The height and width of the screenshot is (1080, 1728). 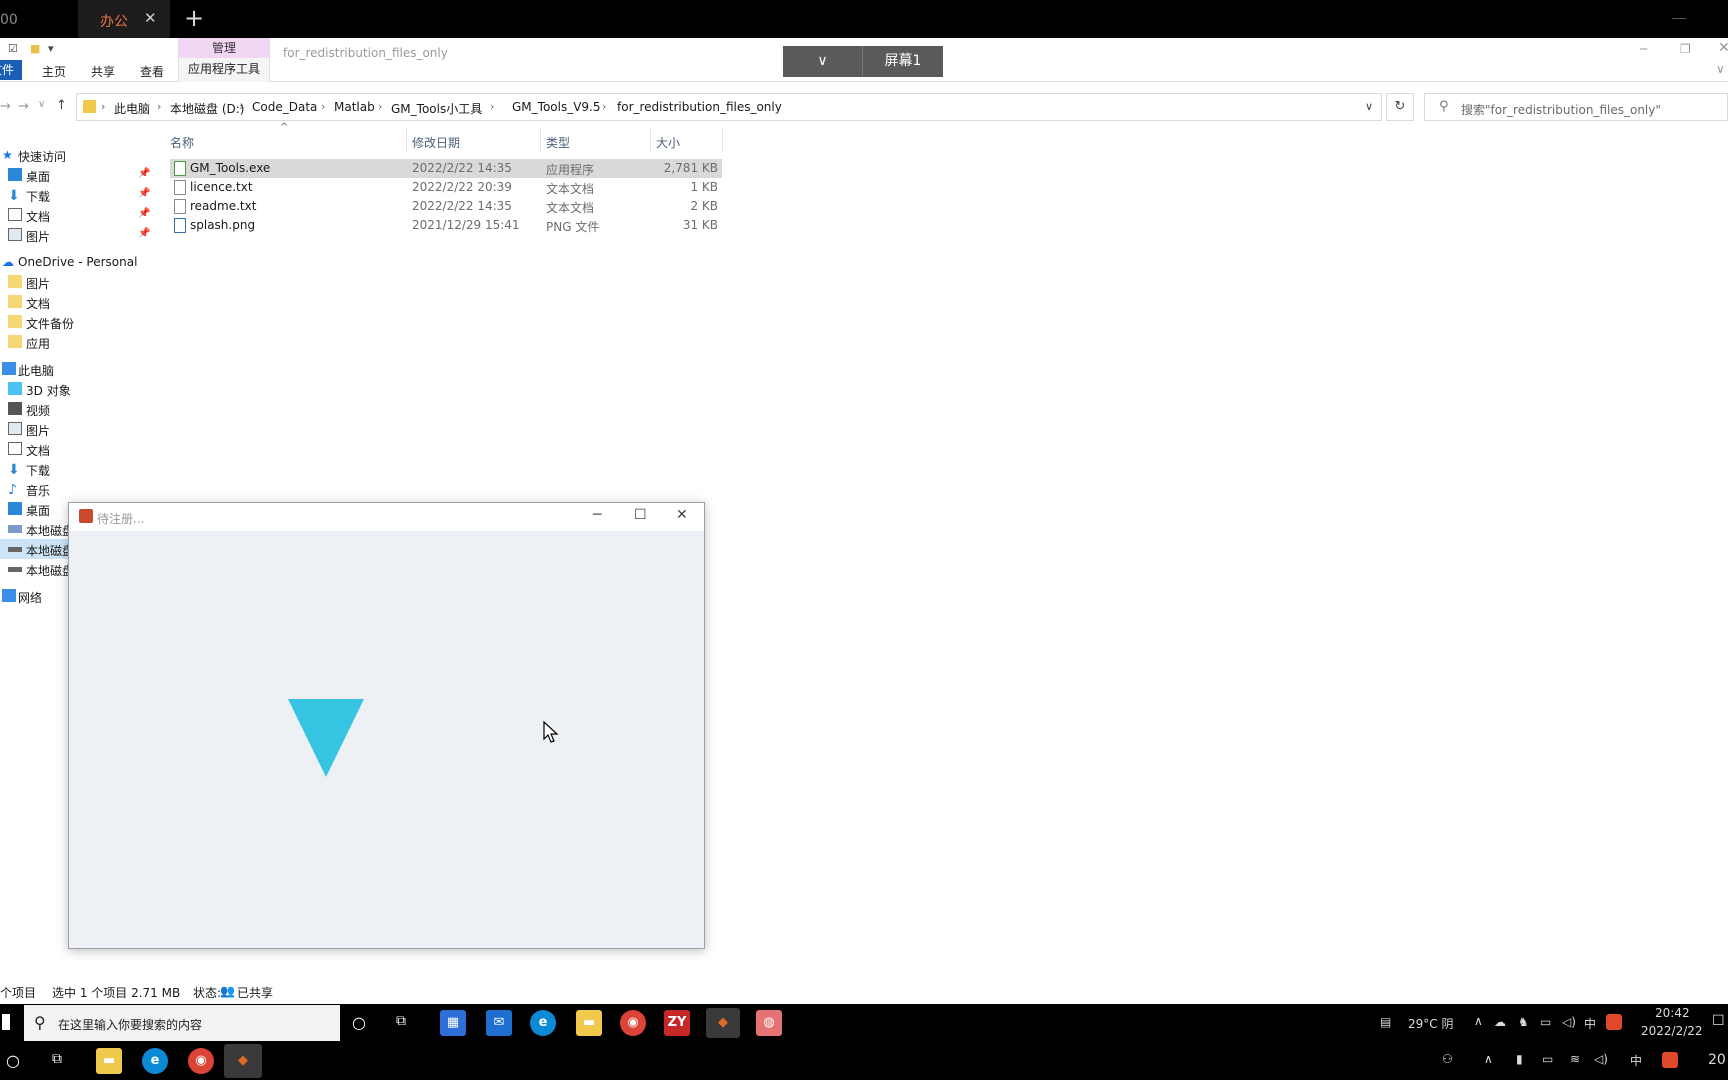 What do you see at coordinates (182, 1023) in the screenshot?
I see `taskbar-search: ⚲ 在这里输入你要搜索的内容` at bounding box center [182, 1023].